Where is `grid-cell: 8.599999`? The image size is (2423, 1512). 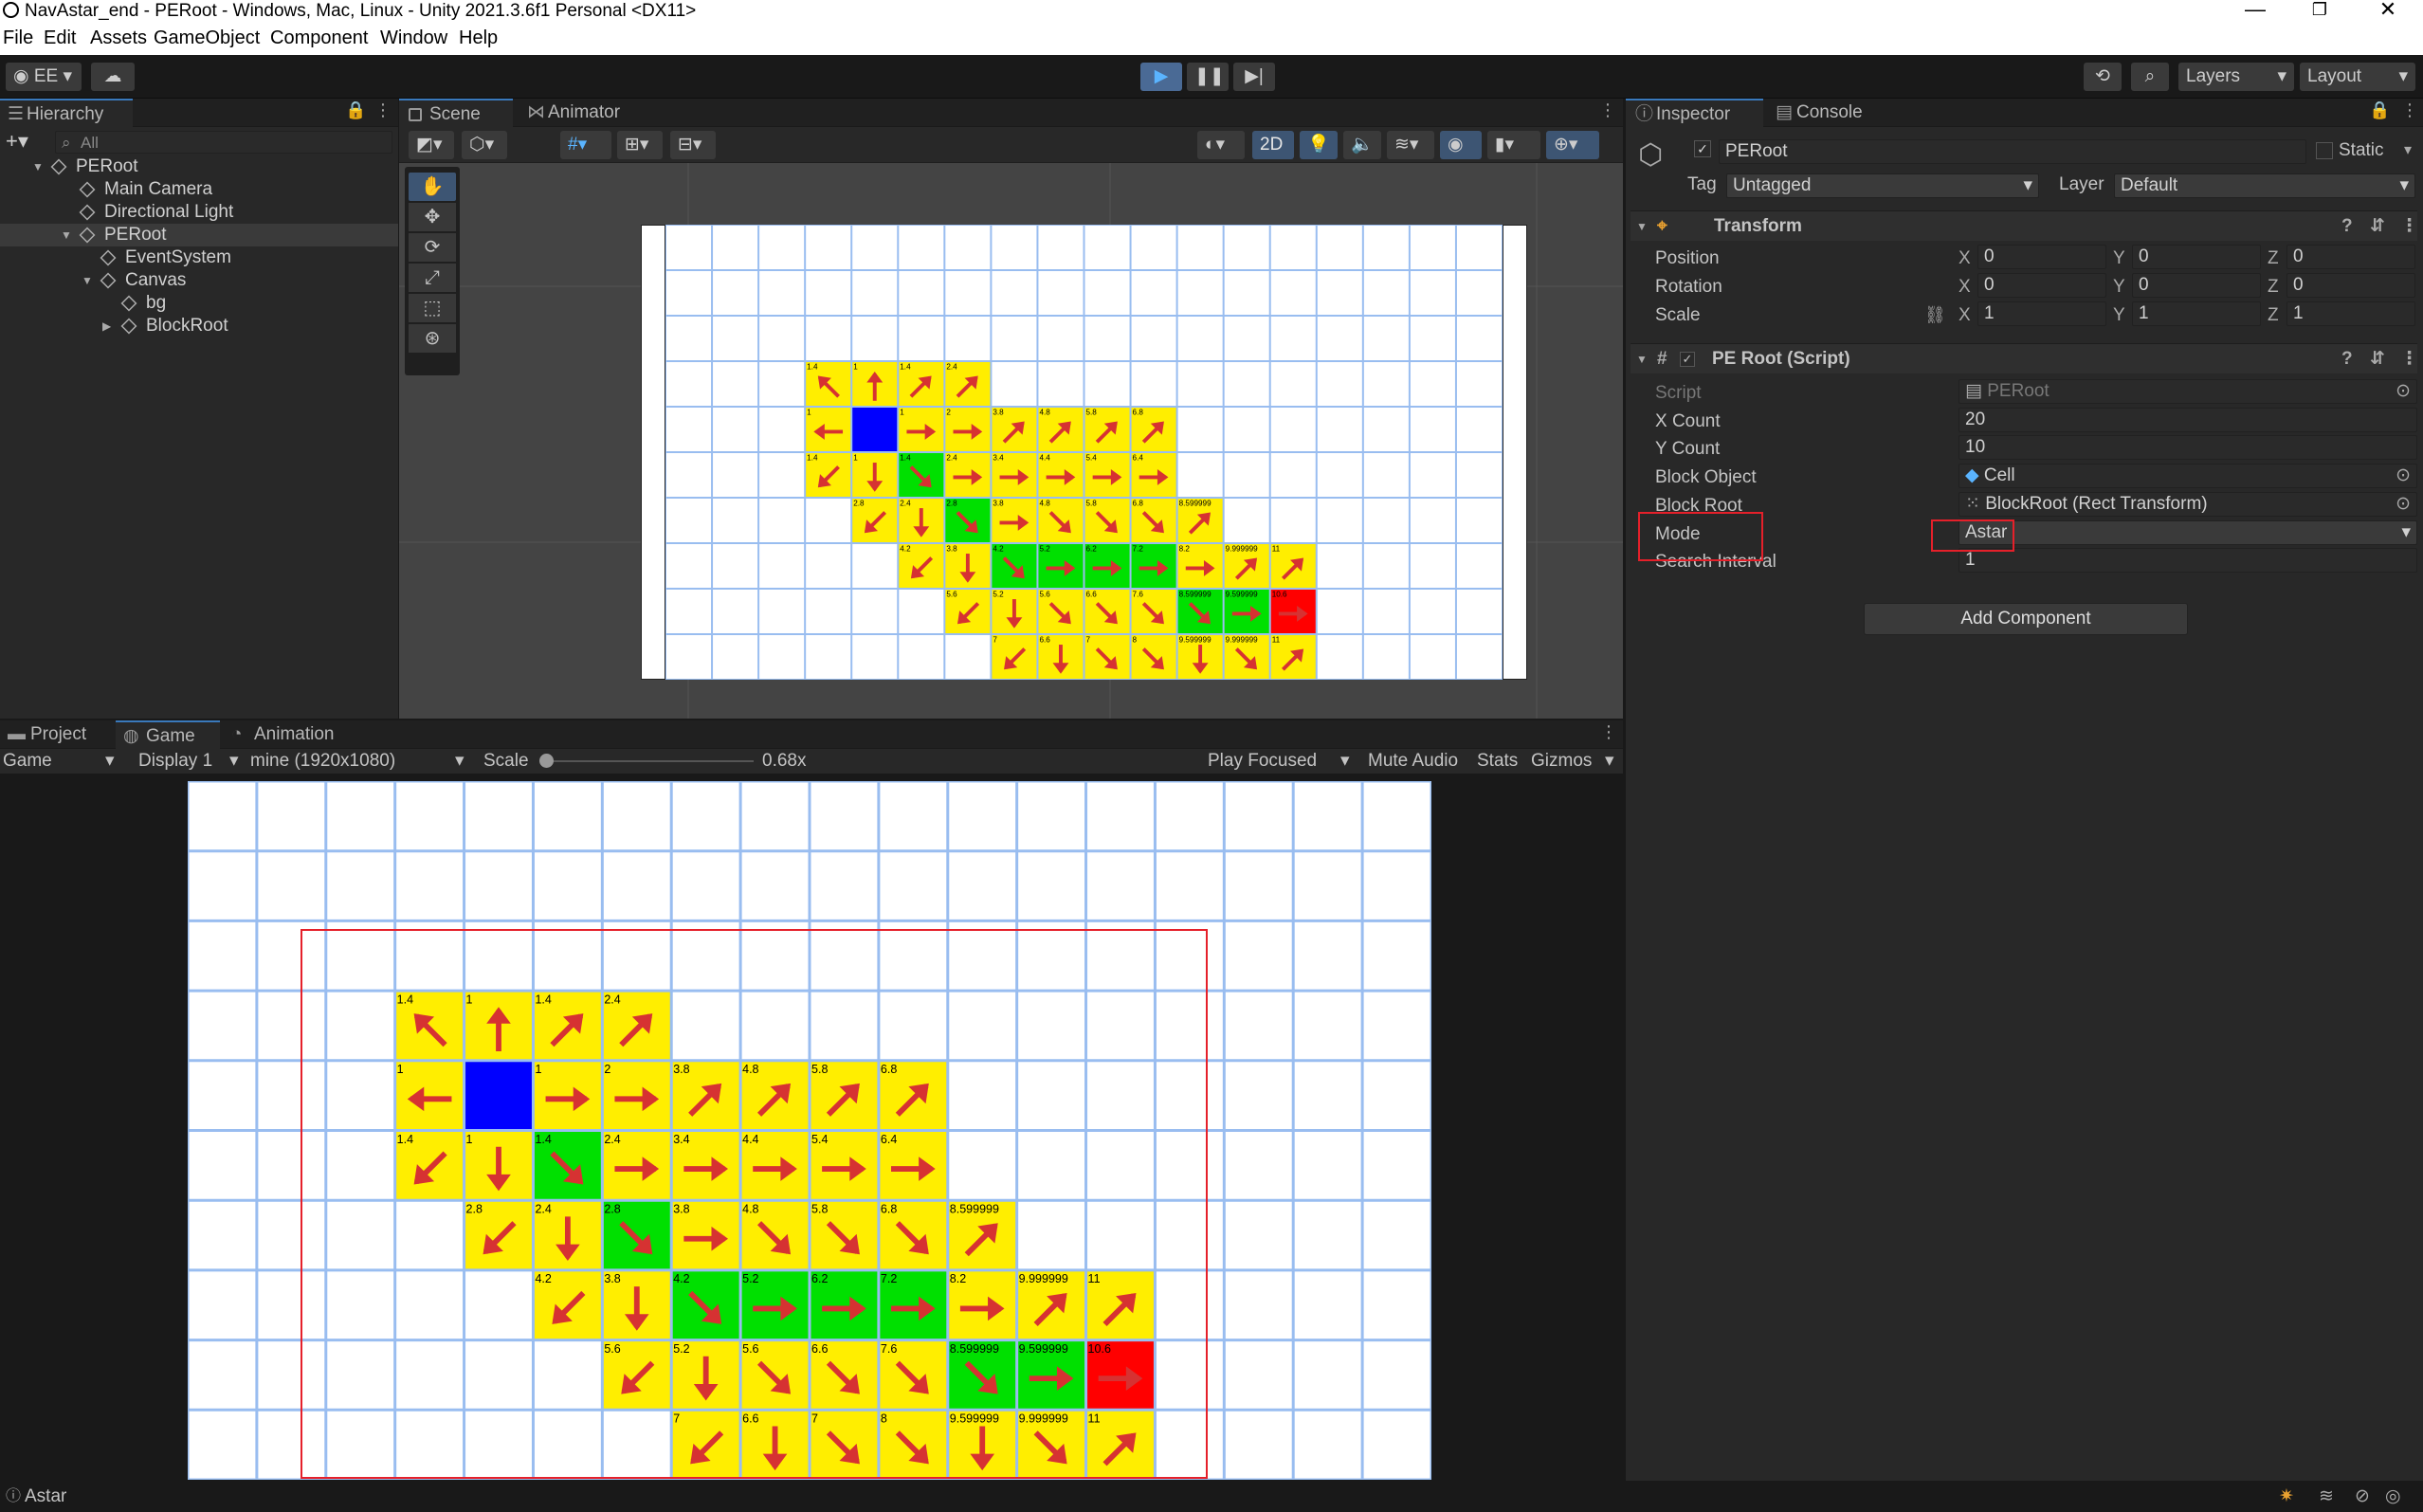 grid-cell: 8.599999 is located at coordinates (1200, 611).